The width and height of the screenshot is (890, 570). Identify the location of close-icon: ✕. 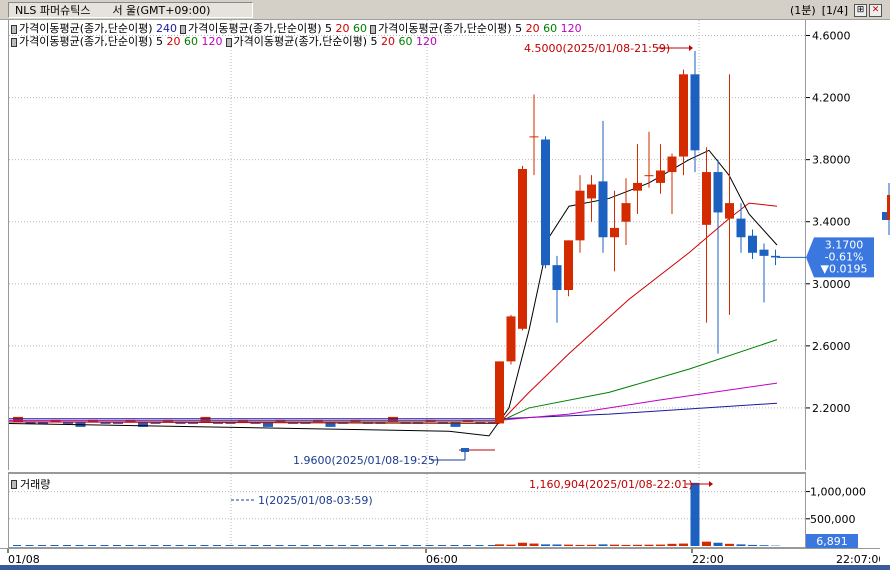
(875, 10).